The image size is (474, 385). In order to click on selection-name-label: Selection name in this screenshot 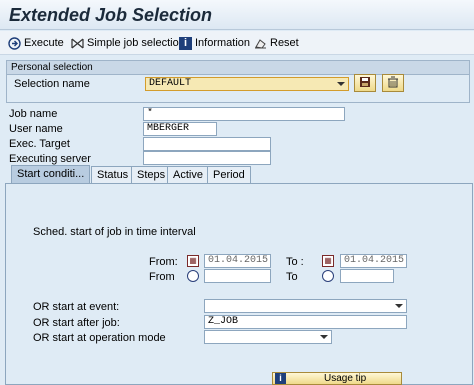, I will do `click(52, 84)`.